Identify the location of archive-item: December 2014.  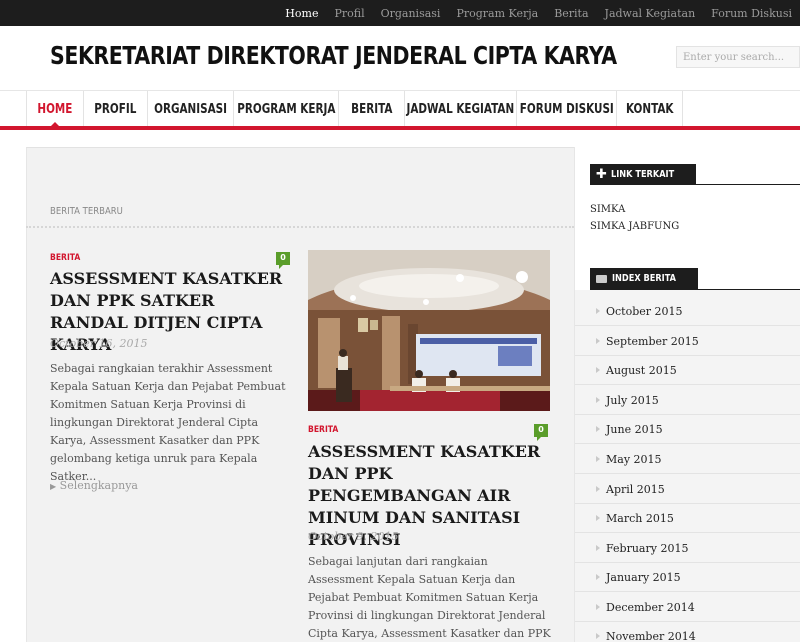
(687, 607).